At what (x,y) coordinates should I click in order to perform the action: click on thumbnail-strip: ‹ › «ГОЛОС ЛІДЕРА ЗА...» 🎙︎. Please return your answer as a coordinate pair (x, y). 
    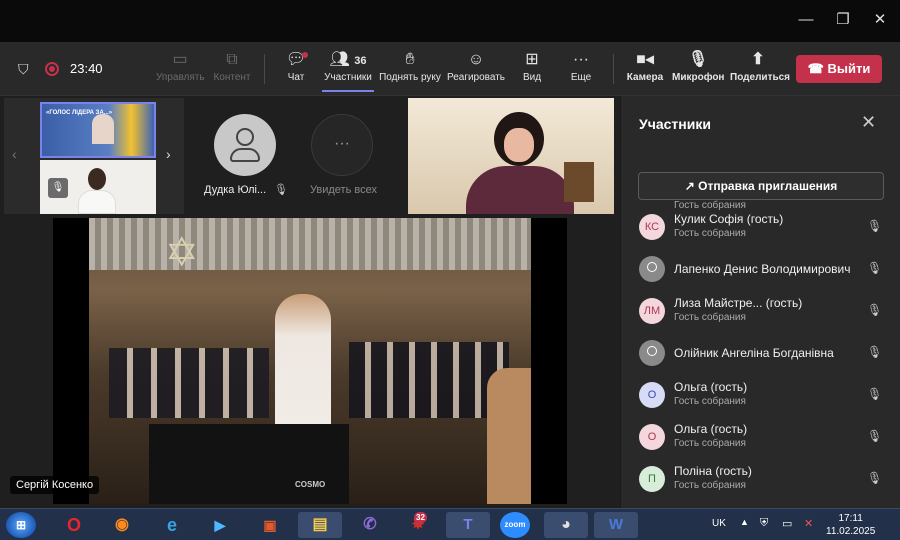
    Looking at the image, I should click on (94, 156).